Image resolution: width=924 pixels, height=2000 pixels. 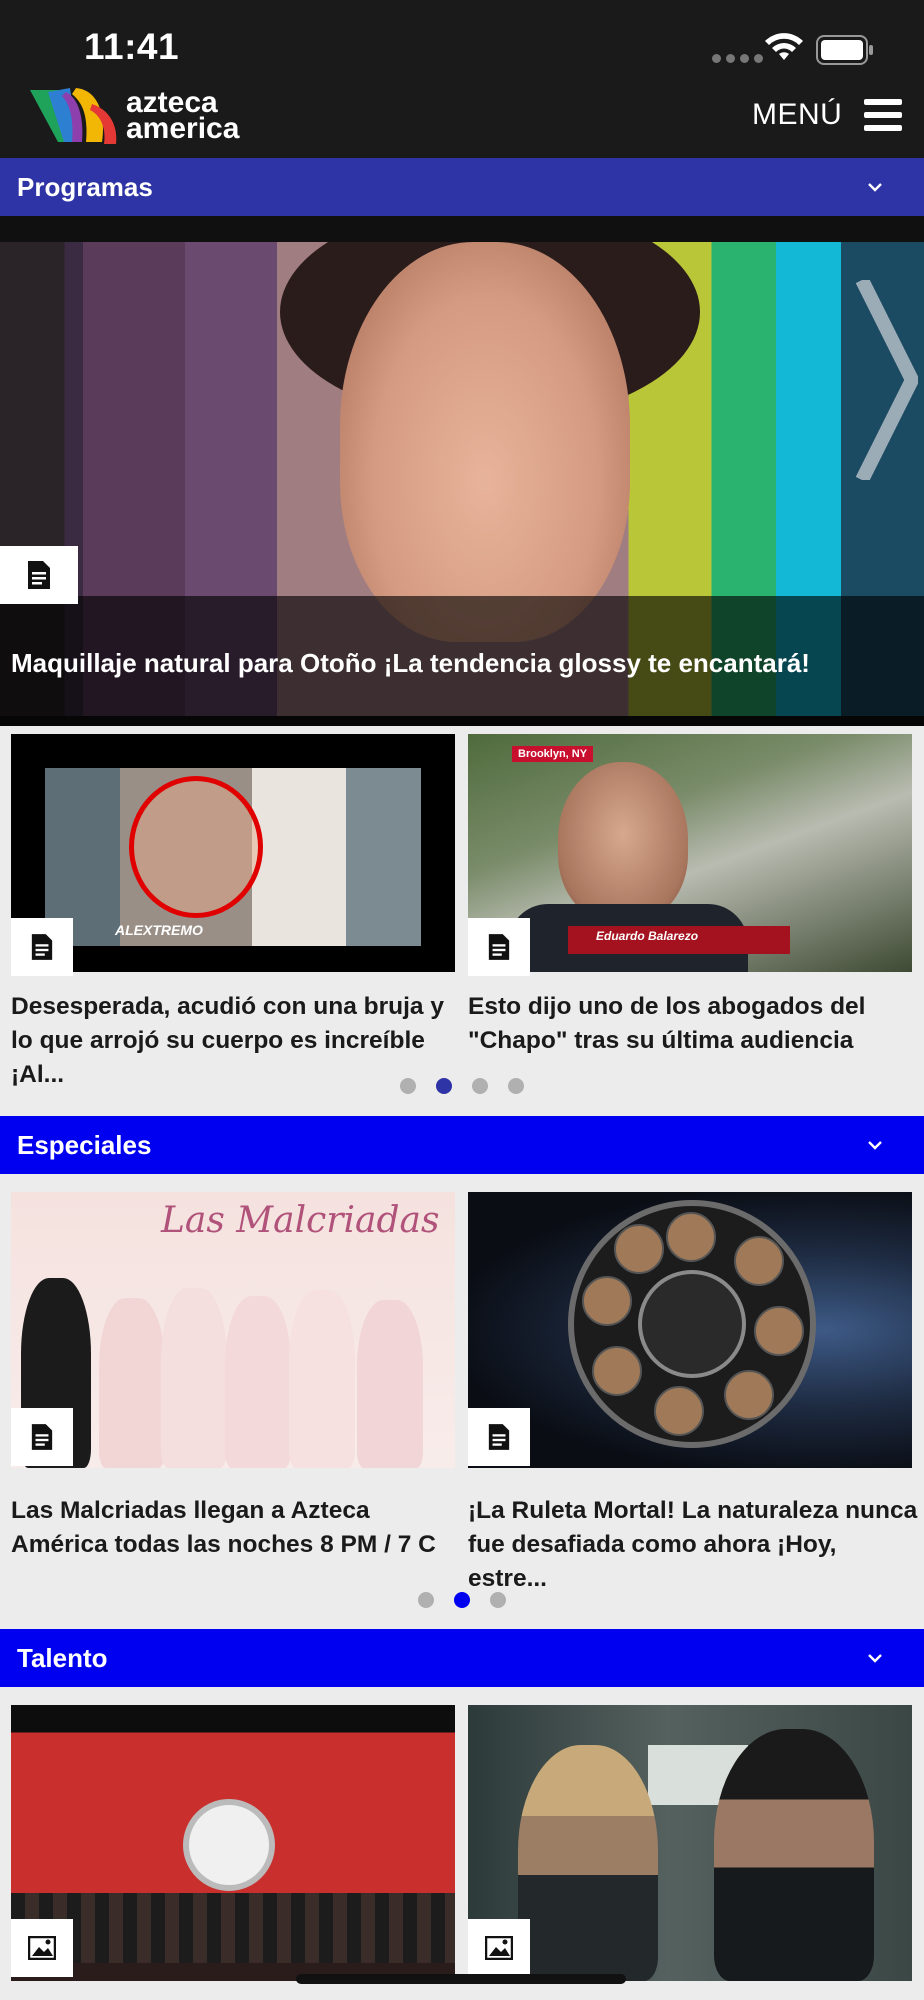 What do you see at coordinates (885, 380) in the screenshot?
I see `chevron-right-icon` at bounding box center [885, 380].